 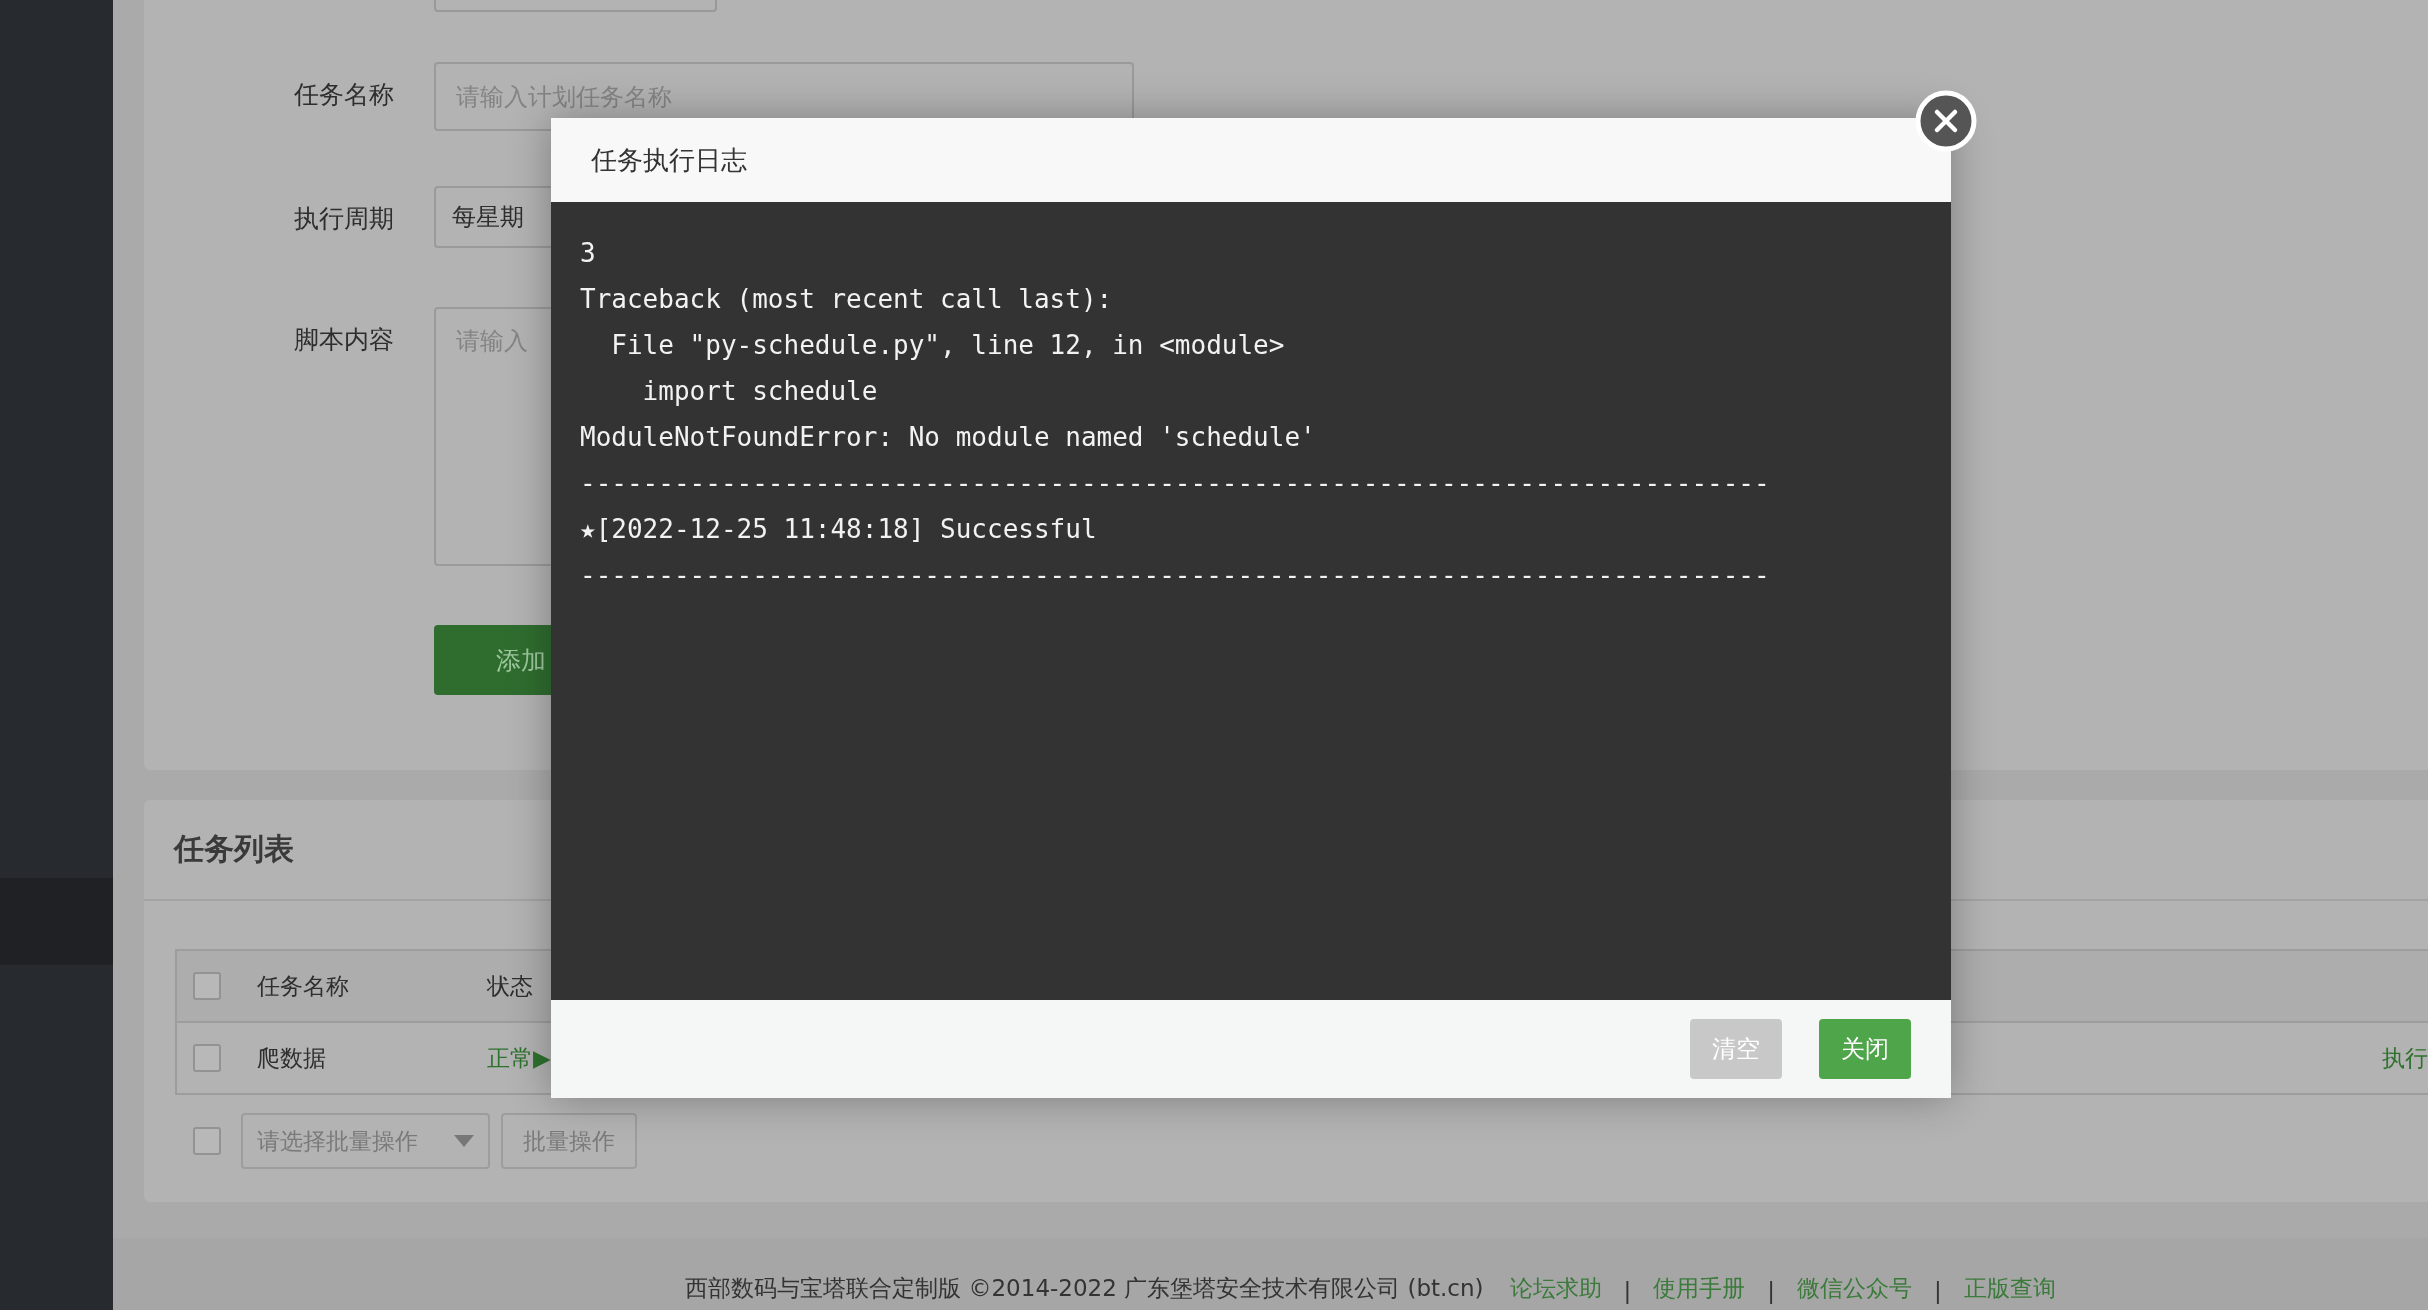 What do you see at coordinates (344, 95) in the screenshot?
I see `field-label: 任务名称` at bounding box center [344, 95].